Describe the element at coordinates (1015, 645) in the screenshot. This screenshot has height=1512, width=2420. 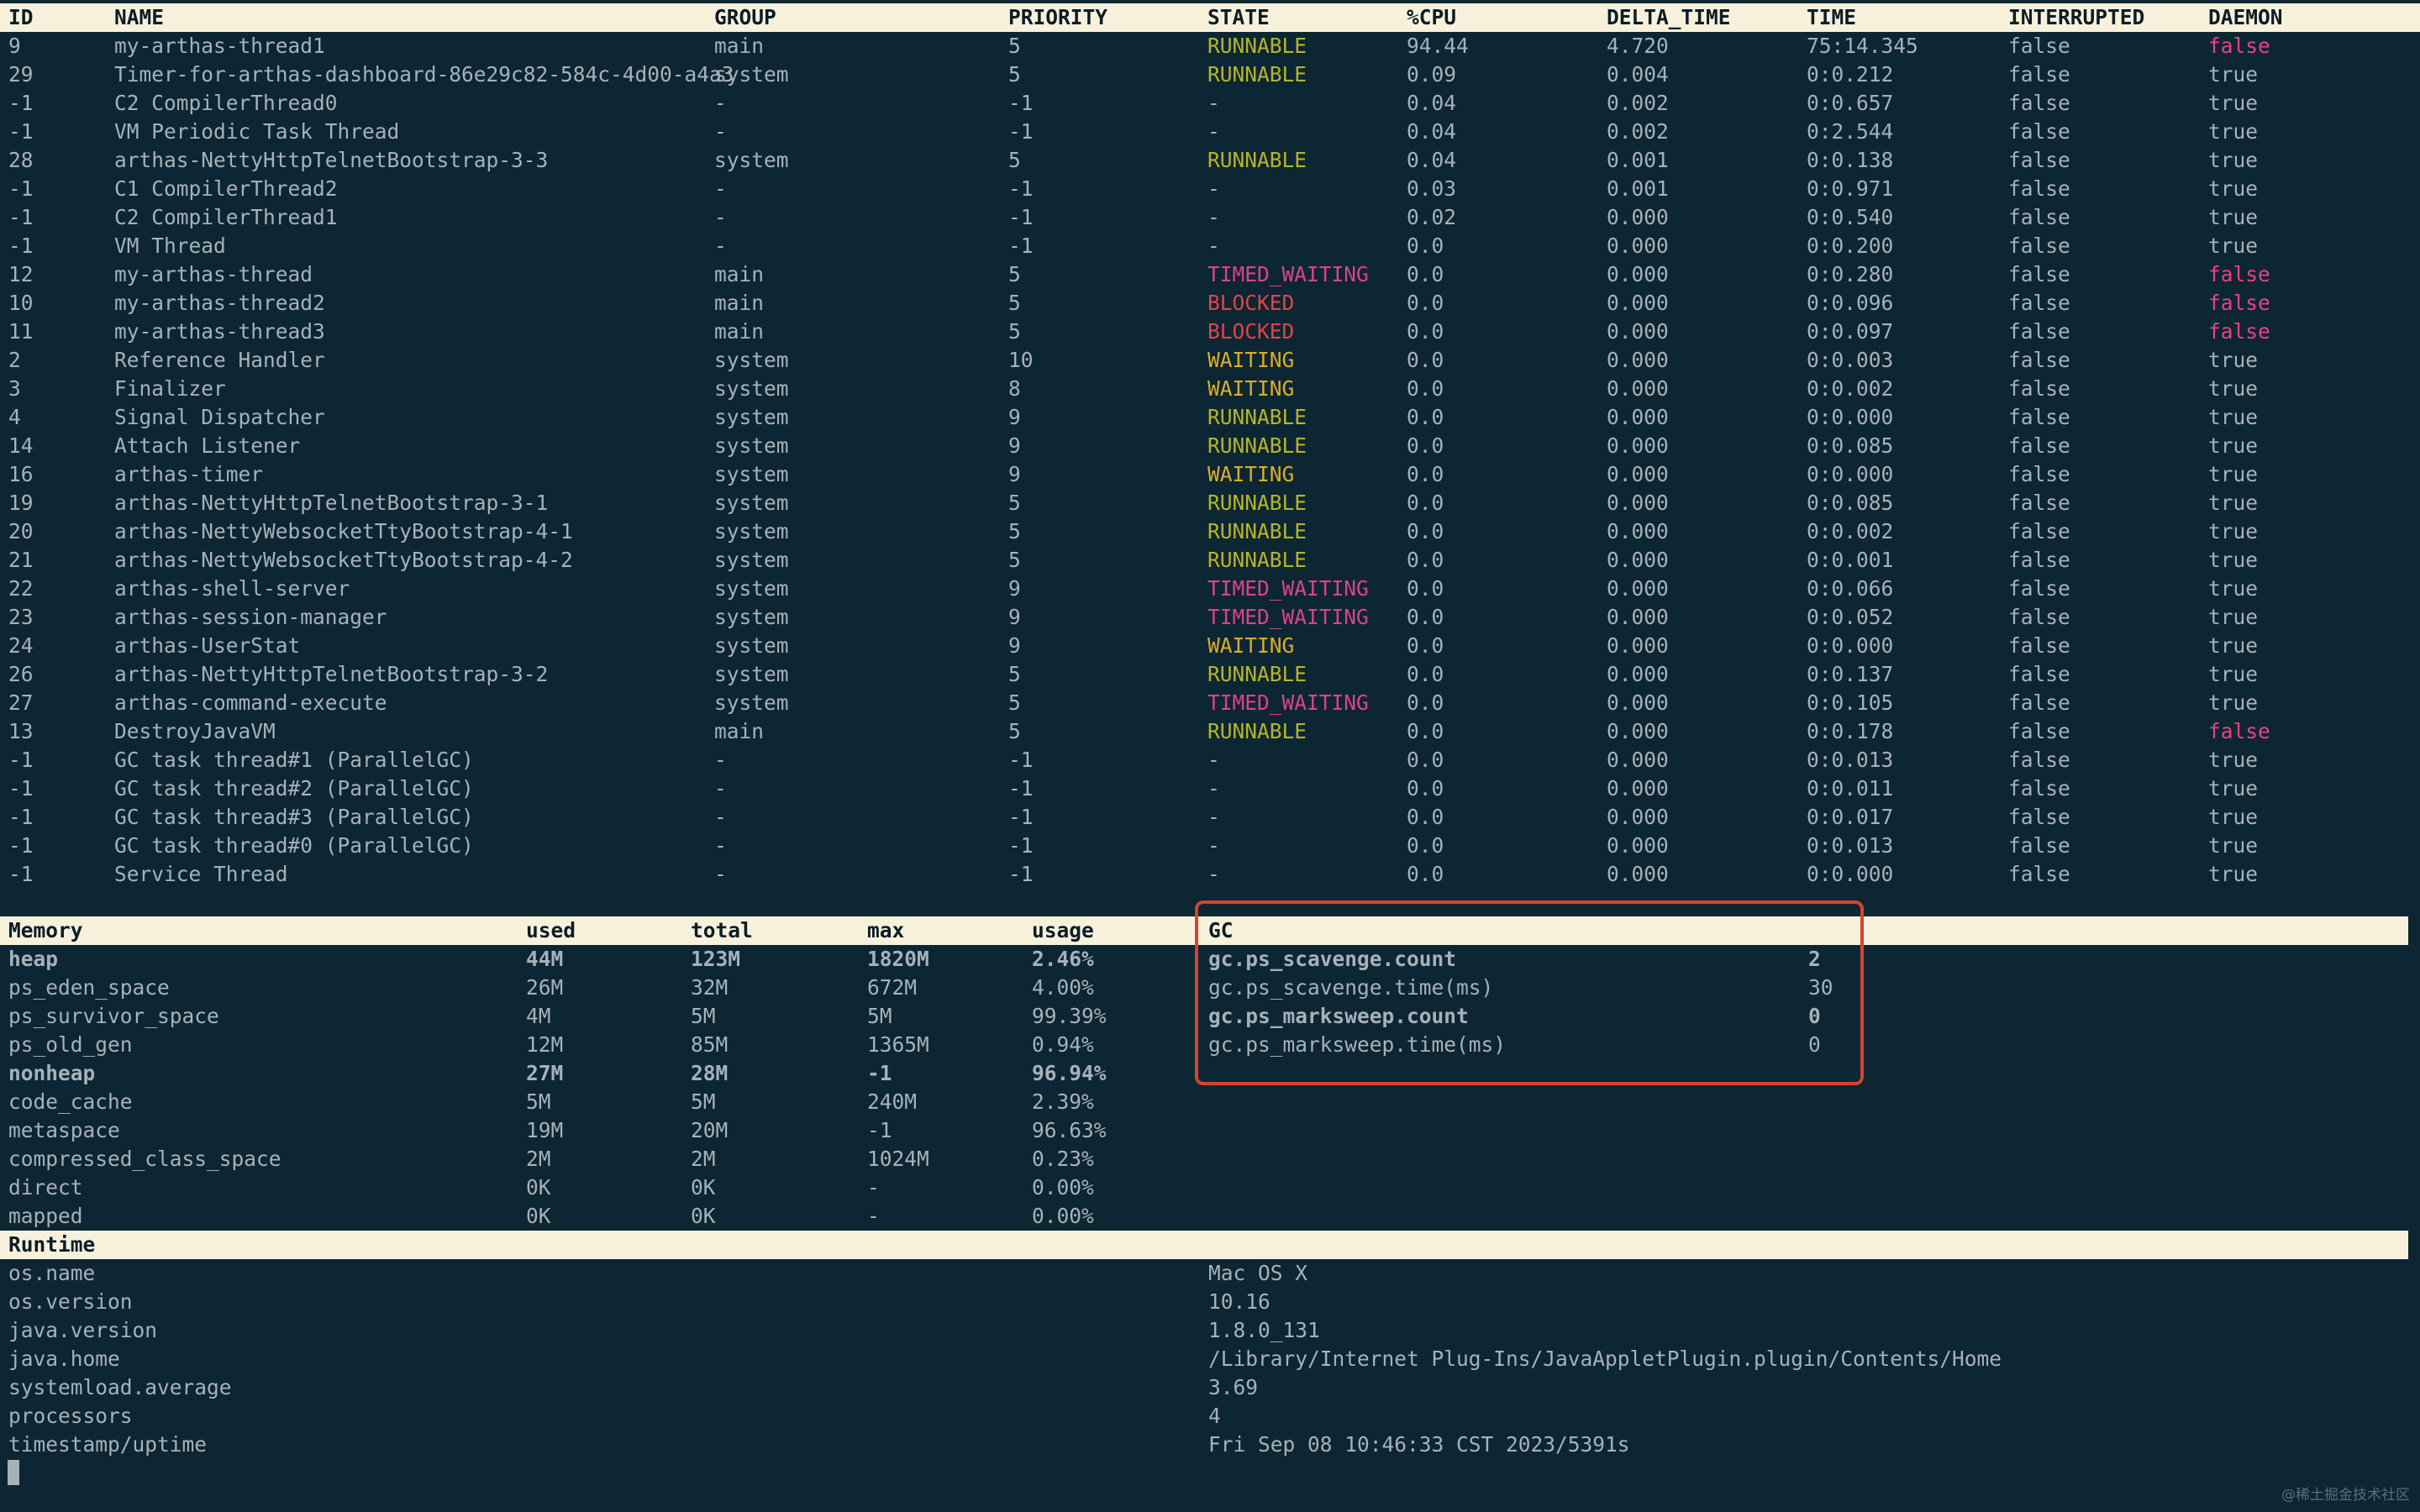
I see `thread-priority: 9` at that location.